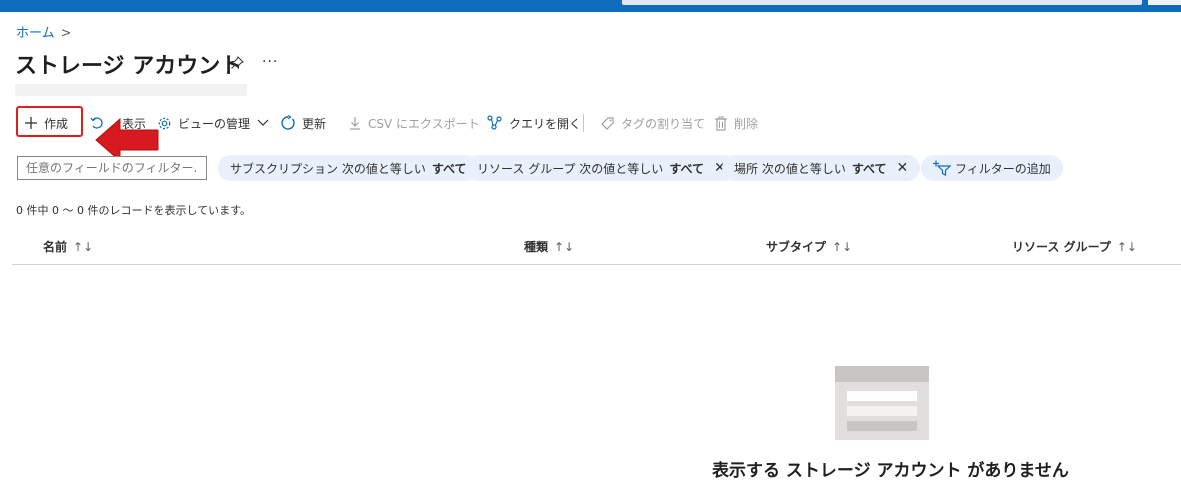  What do you see at coordinates (1061, 247) in the screenshot?
I see `column-header-label: リソース グループ` at bounding box center [1061, 247].